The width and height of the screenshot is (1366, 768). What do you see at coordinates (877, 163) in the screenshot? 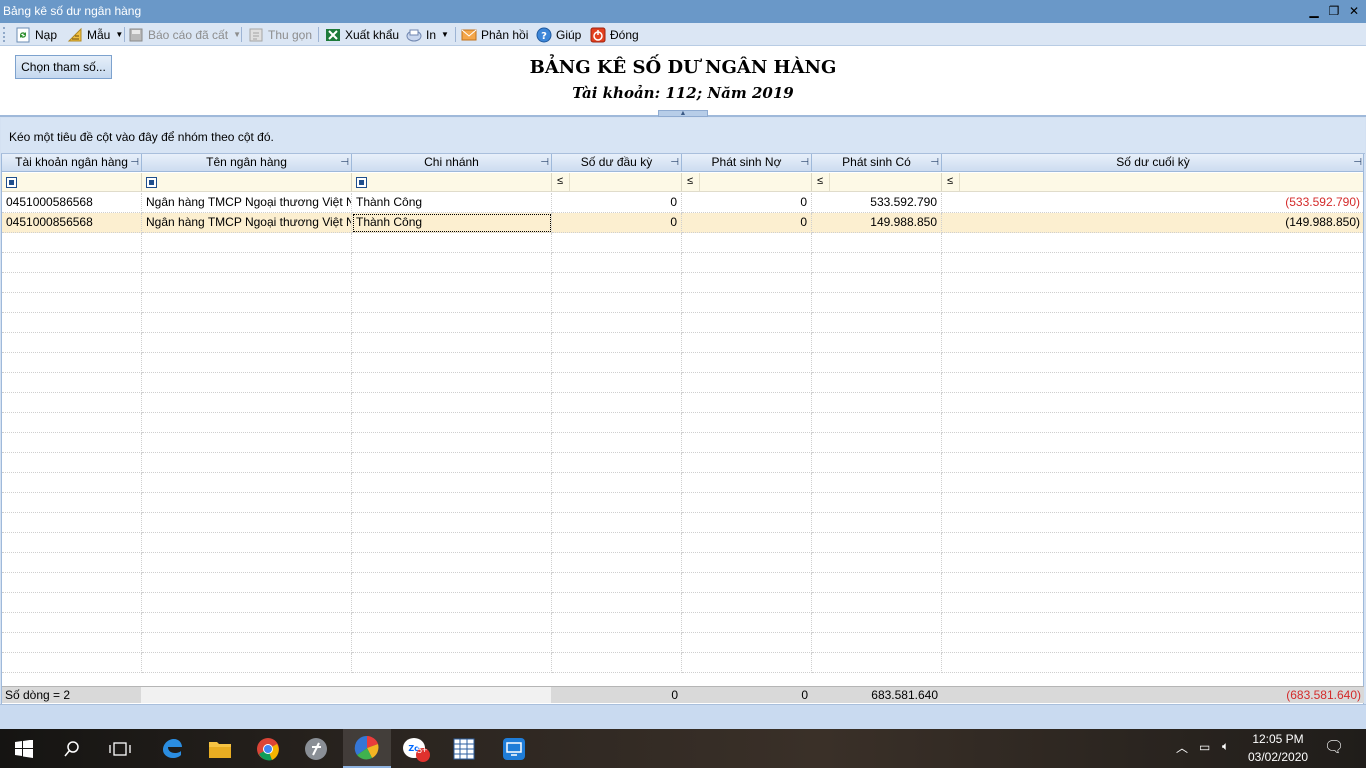
I see `column-header-credit: Phát sinh Có ⊣` at bounding box center [877, 163].